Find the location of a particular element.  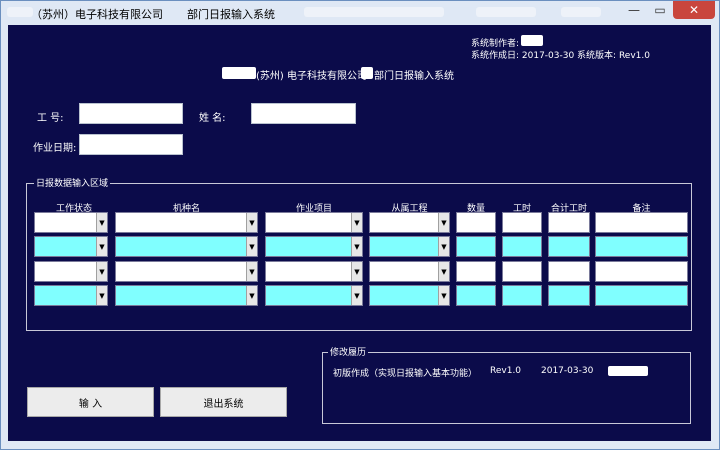

redacted-history-author is located at coordinates (628, 371).